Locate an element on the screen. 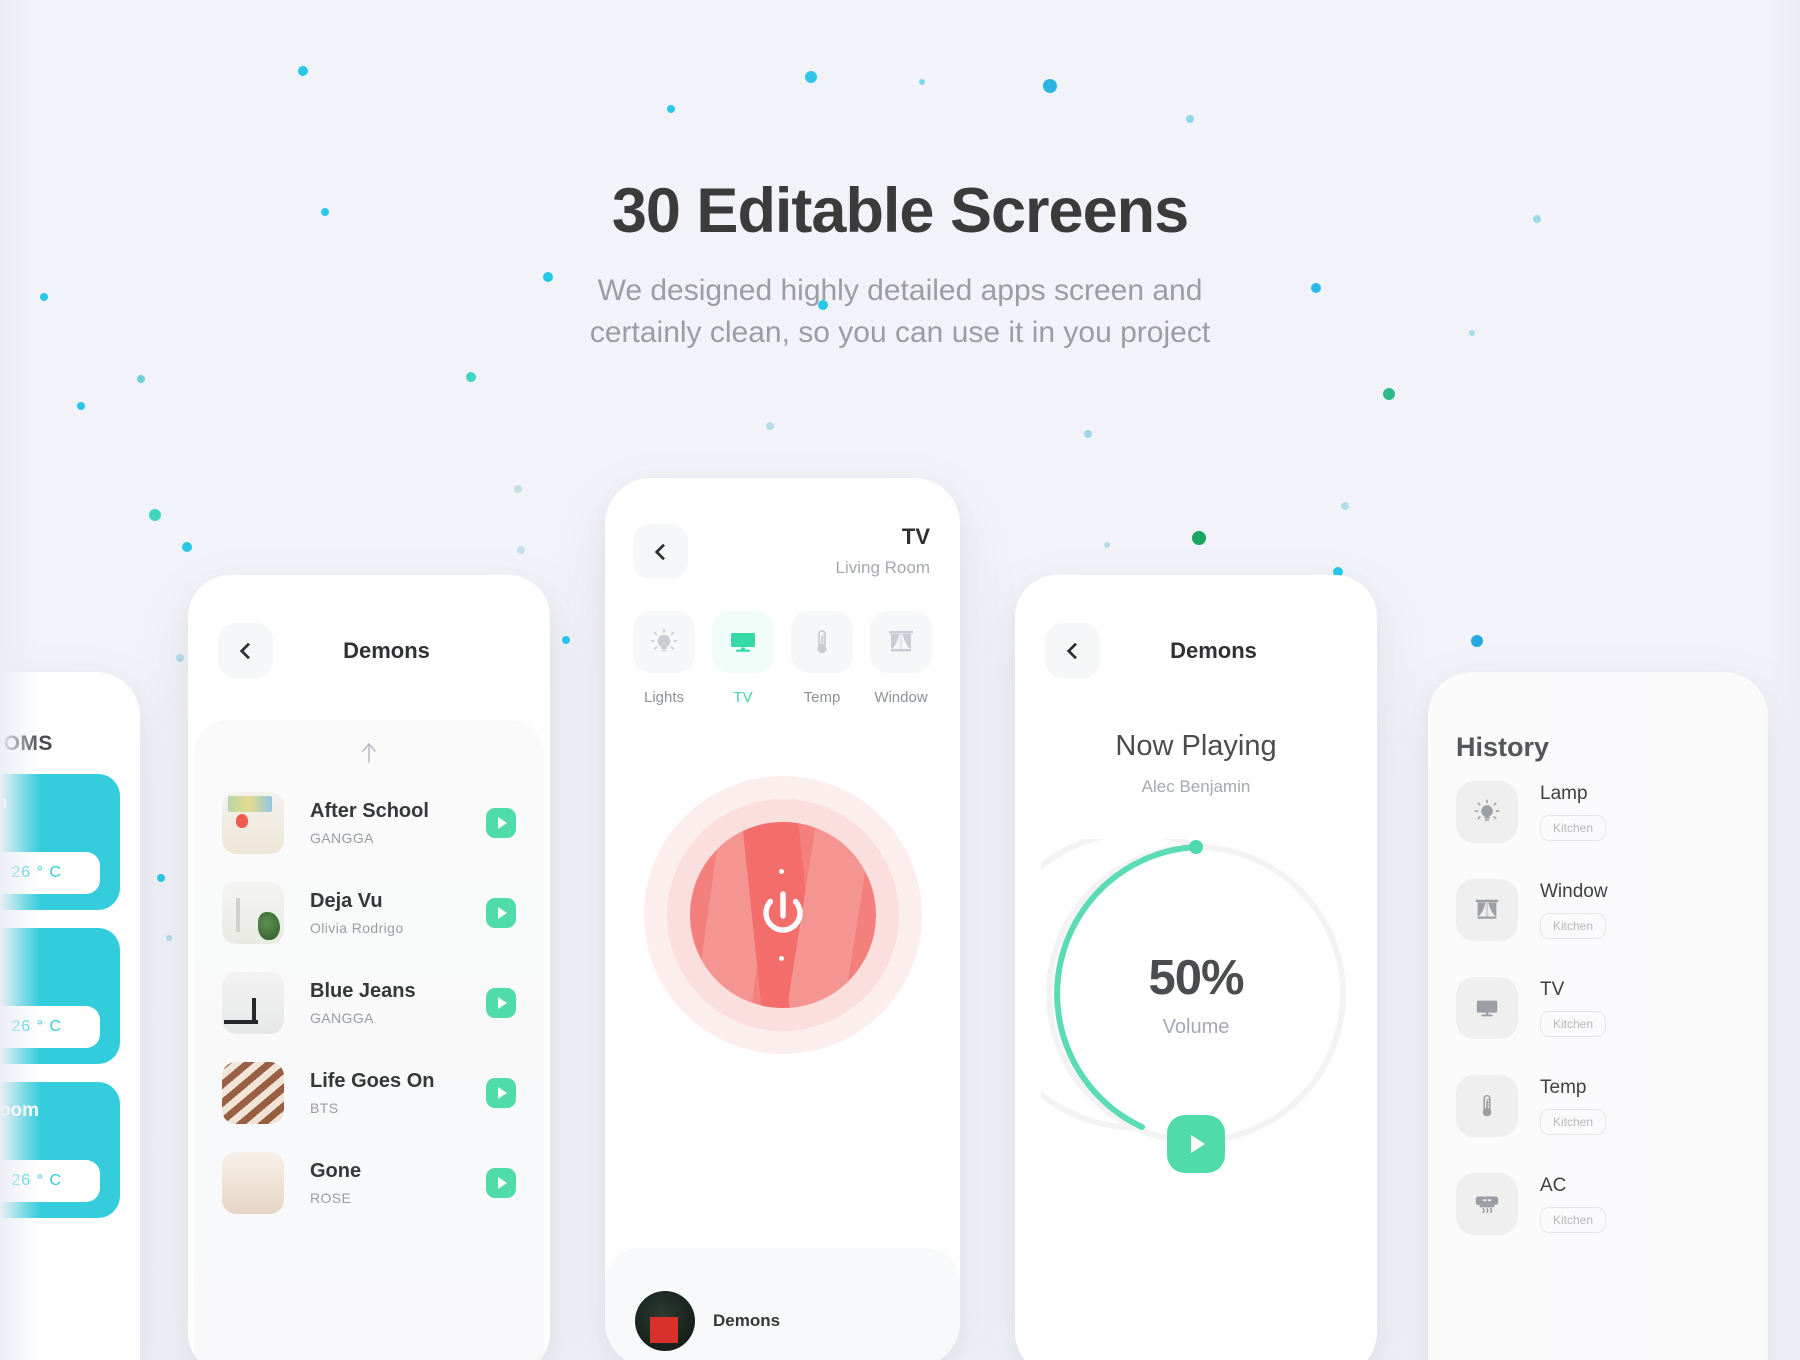  tab-window: Window is located at coordinates (901, 658).